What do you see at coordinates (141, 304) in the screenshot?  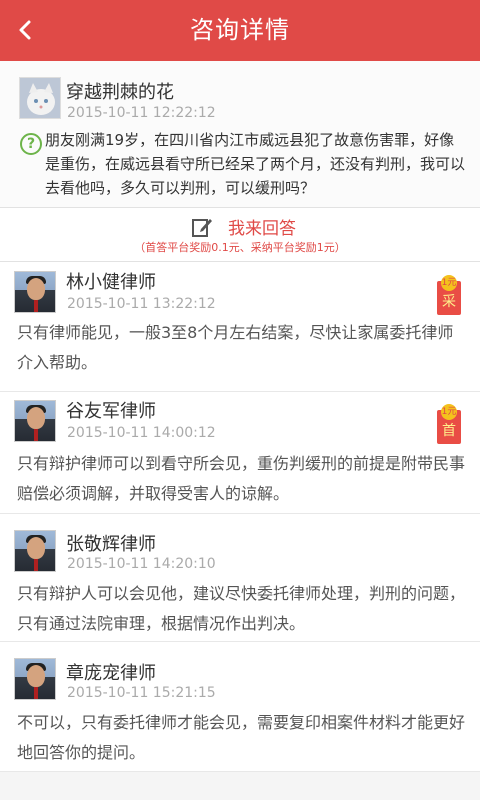 I see `answer-time: 2015-10-11 13:22:12` at bounding box center [141, 304].